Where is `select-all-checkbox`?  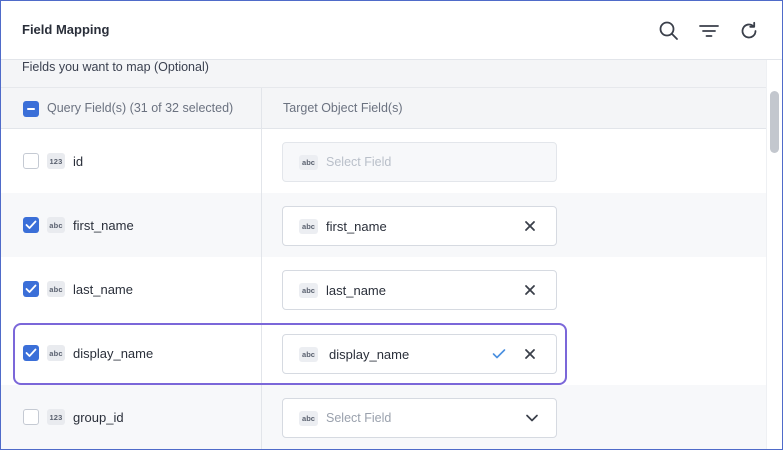
select-all-checkbox is located at coordinates (31, 109).